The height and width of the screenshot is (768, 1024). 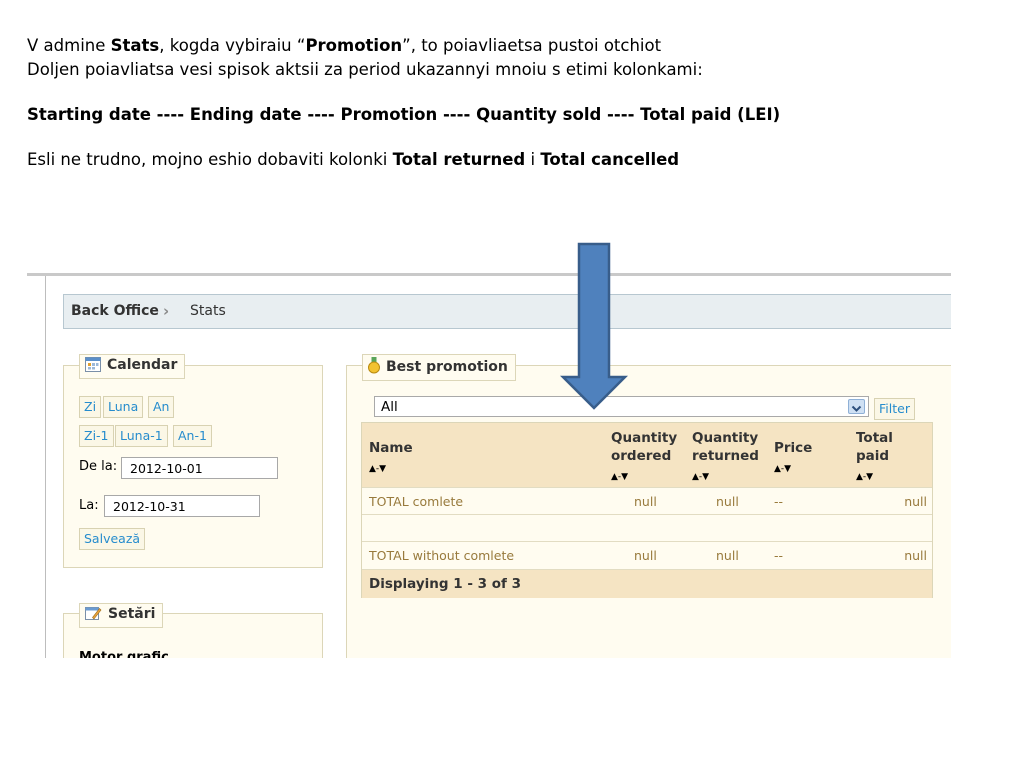 What do you see at coordinates (182, 506) in the screenshot?
I see `date-to-field: 2012-10-31` at bounding box center [182, 506].